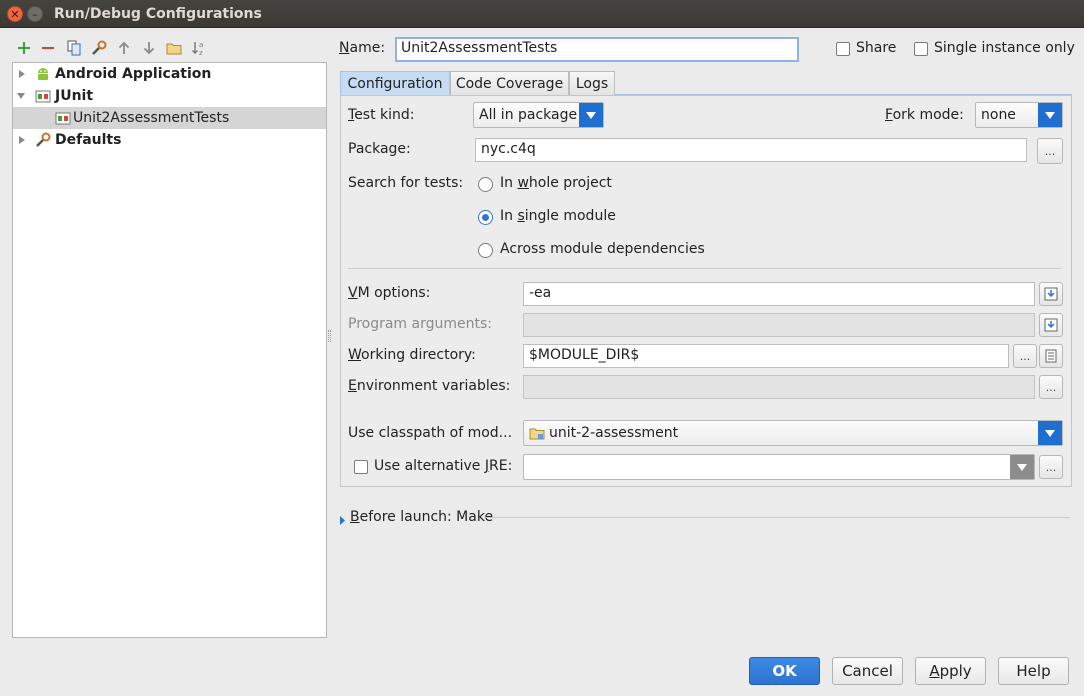 The width and height of the screenshot is (1084, 696). Describe the element at coordinates (343, 521) in the screenshot. I see `before-launch-toggle-icon` at that location.